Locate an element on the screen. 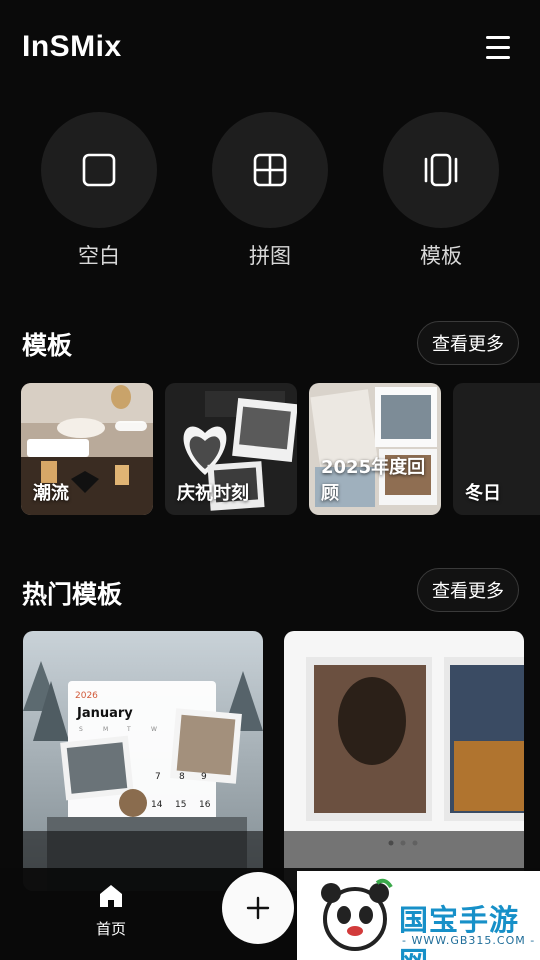  calendar-weekday-1: M is located at coordinates (105, 729).